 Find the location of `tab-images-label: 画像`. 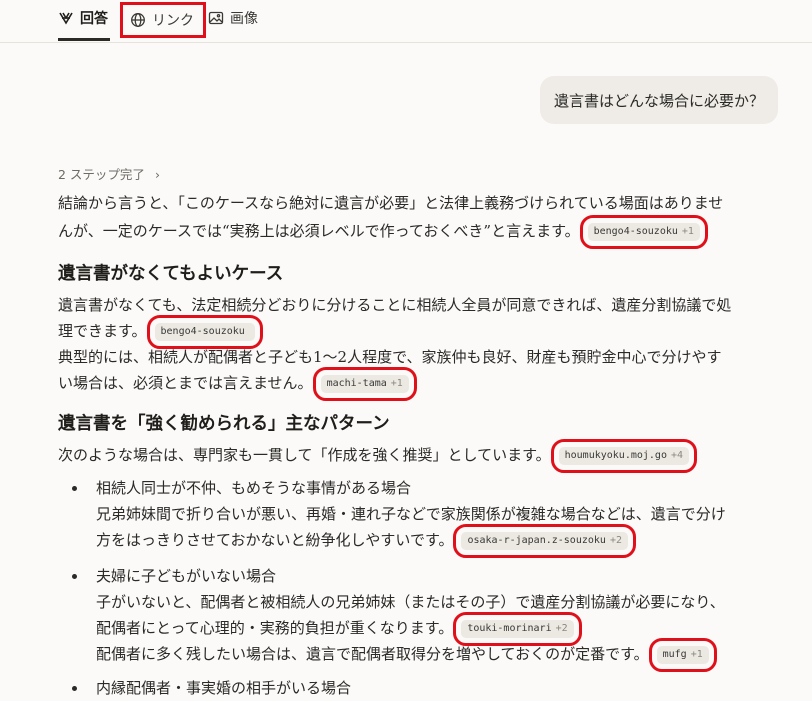

tab-images-label: 画像 is located at coordinates (244, 19).